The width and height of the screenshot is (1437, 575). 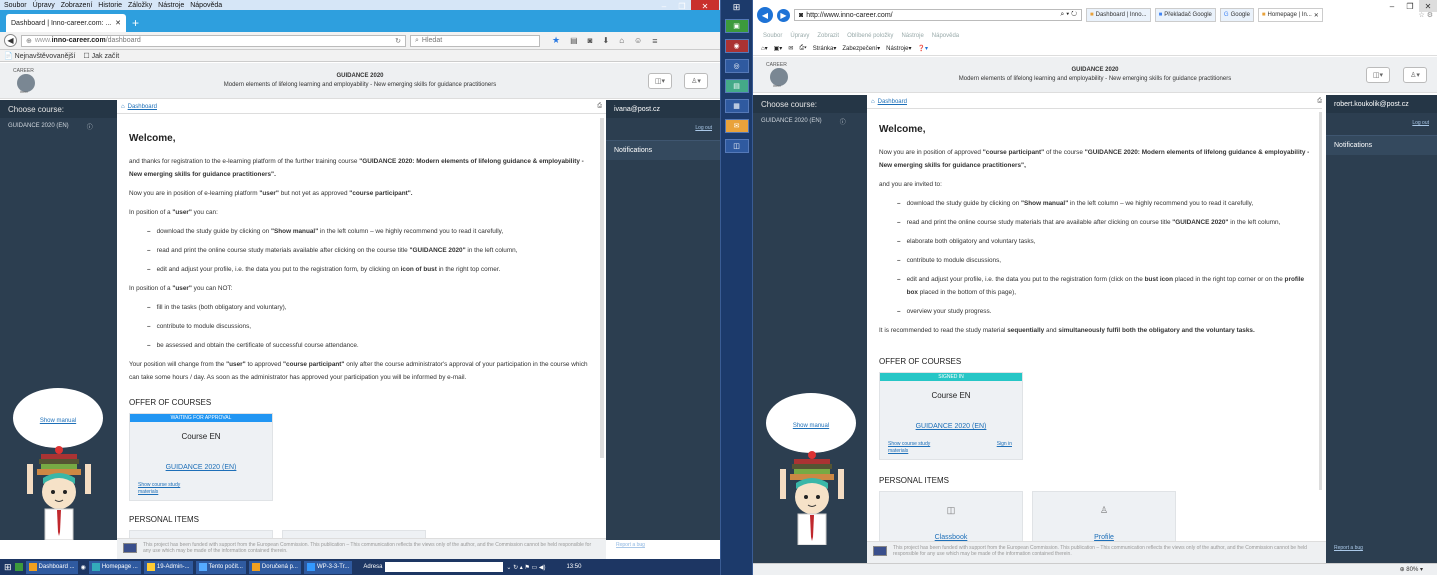 What do you see at coordinates (66, 23) in the screenshot?
I see `tab-dashboard: Dashboard | Inno-career.com: ... ✕` at bounding box center [66, 23].